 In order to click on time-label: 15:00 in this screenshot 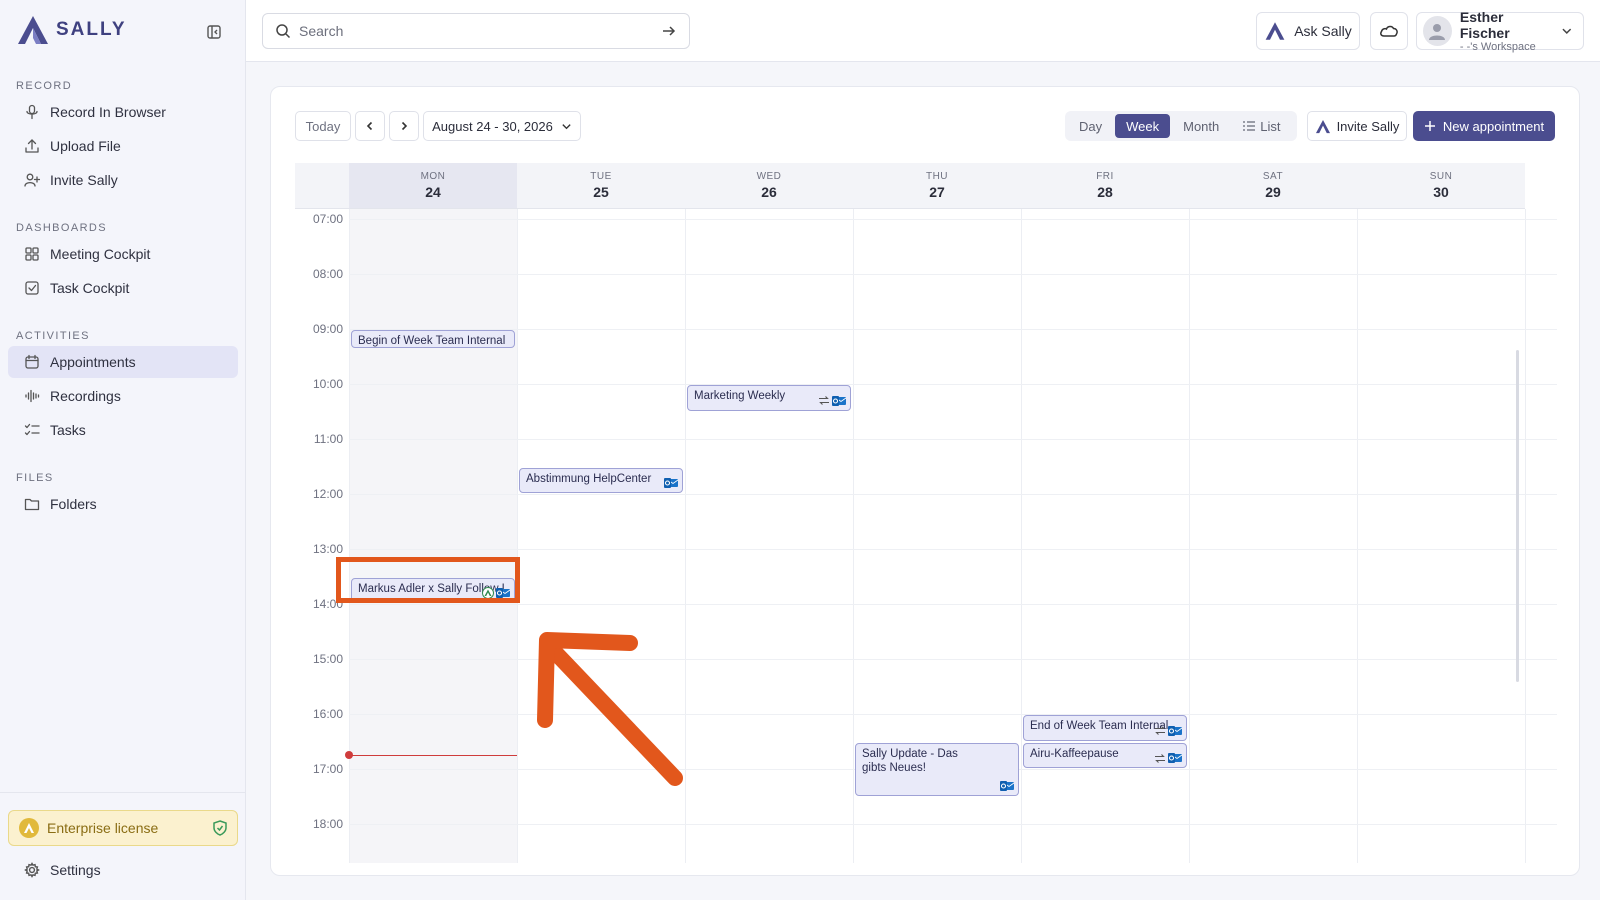, I will do `click(327, 659)`.